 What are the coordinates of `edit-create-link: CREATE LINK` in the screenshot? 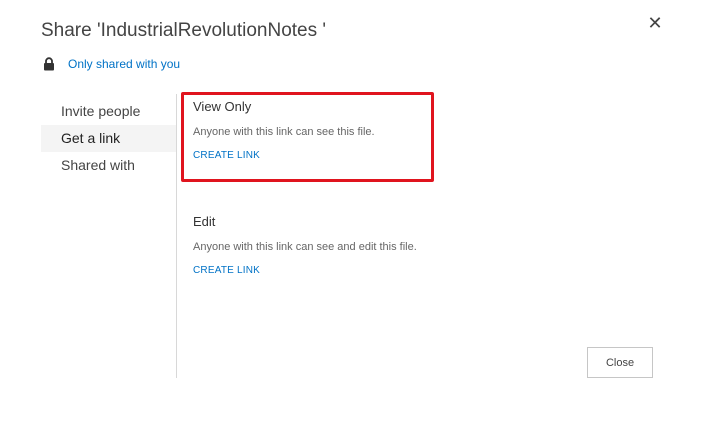 It's located at (226, 270).